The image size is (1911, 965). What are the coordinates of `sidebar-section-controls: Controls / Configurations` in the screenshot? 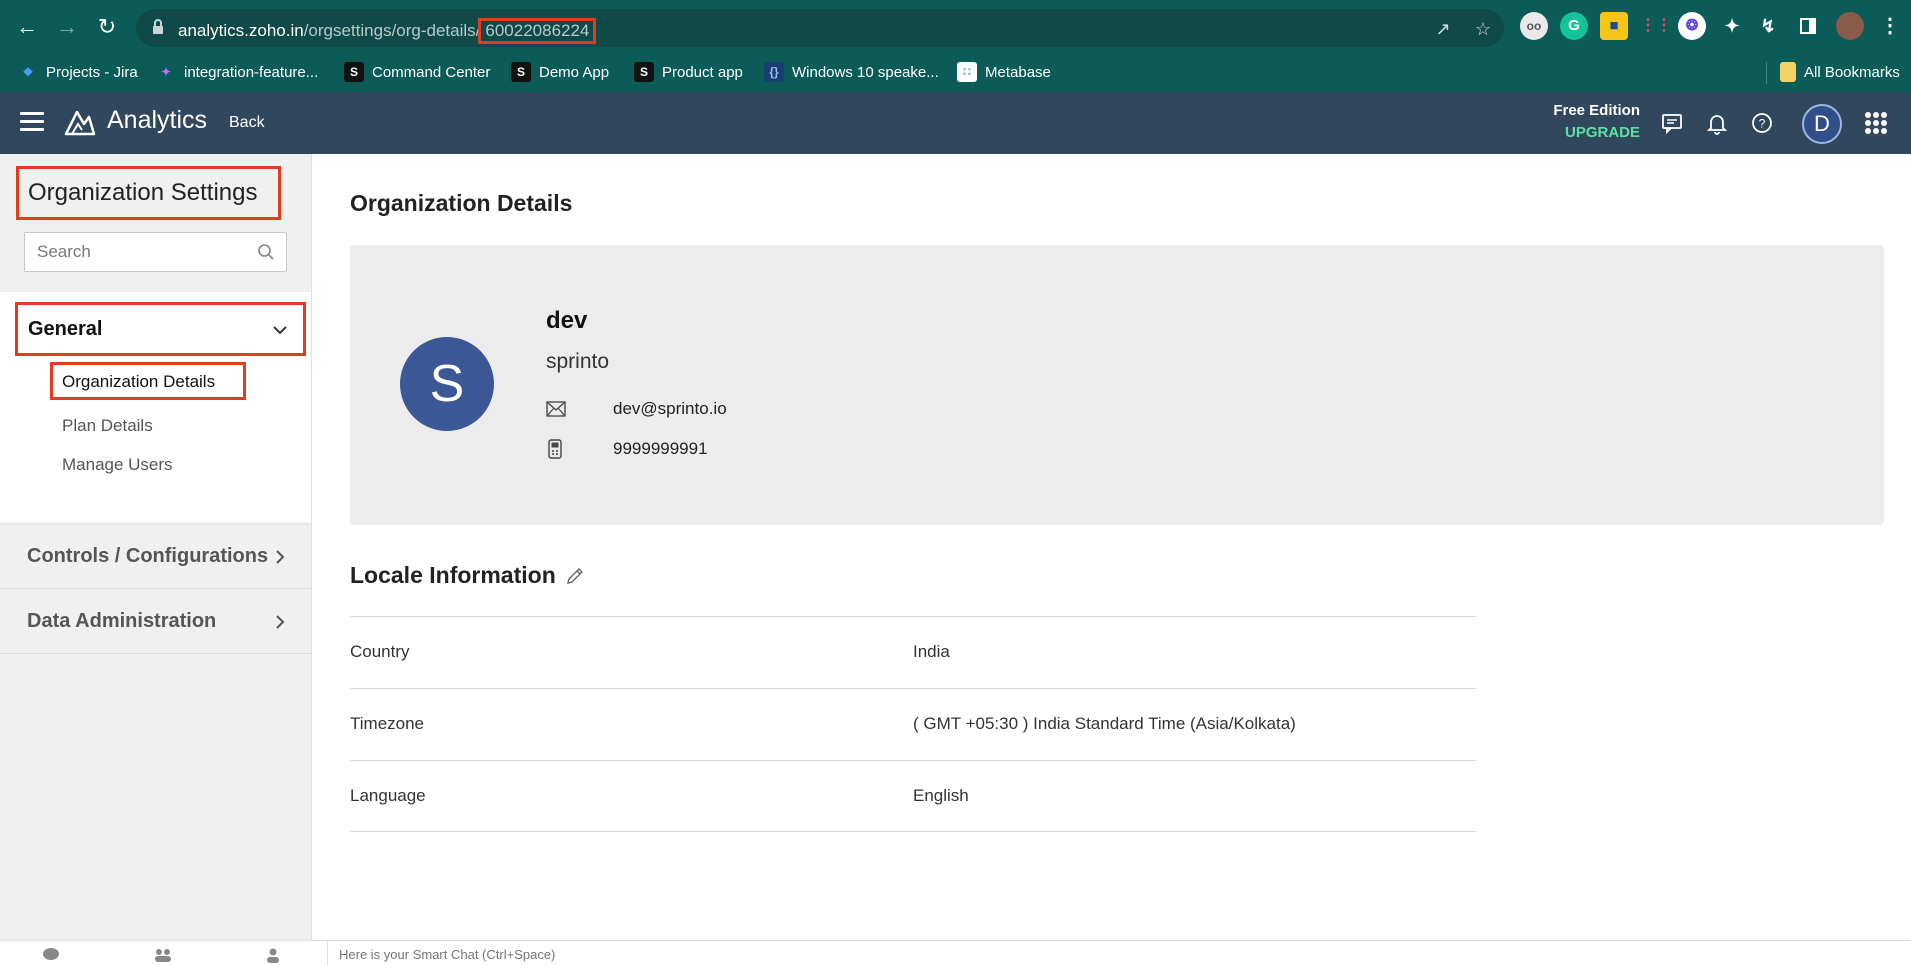 It's located at (155, 557).